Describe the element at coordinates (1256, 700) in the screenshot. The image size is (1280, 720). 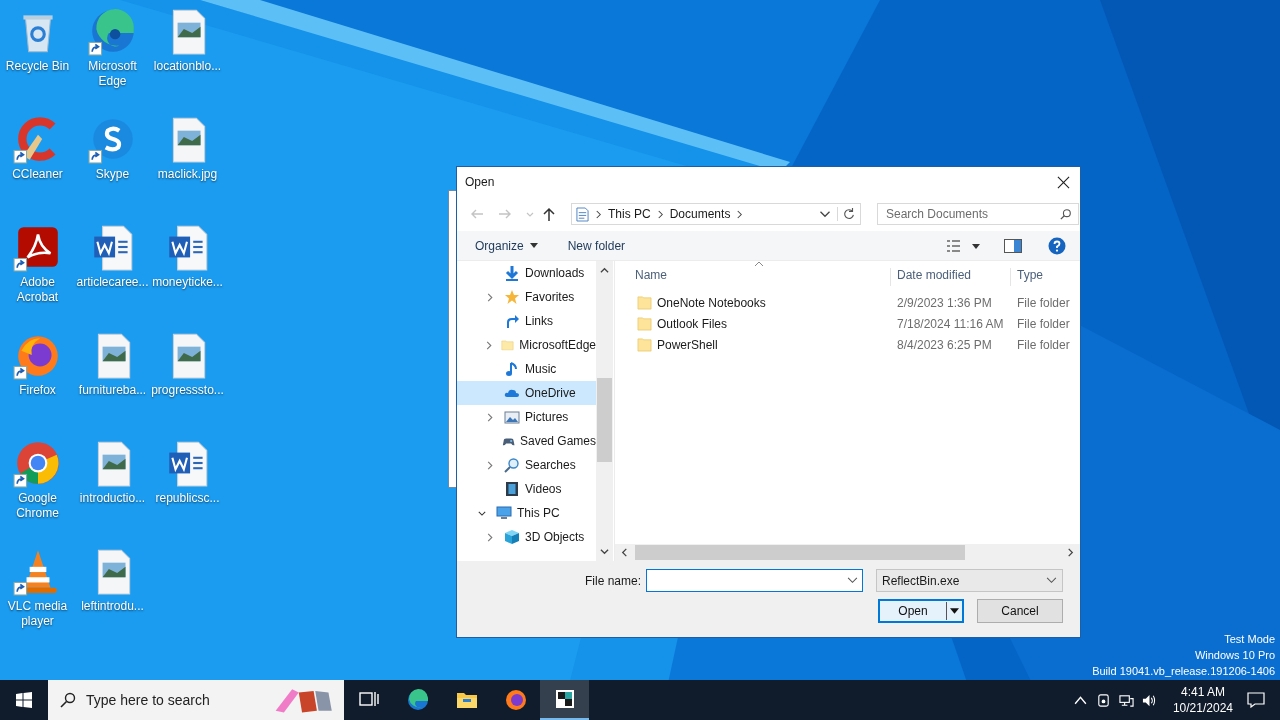
I see `notification-icon` at that location.